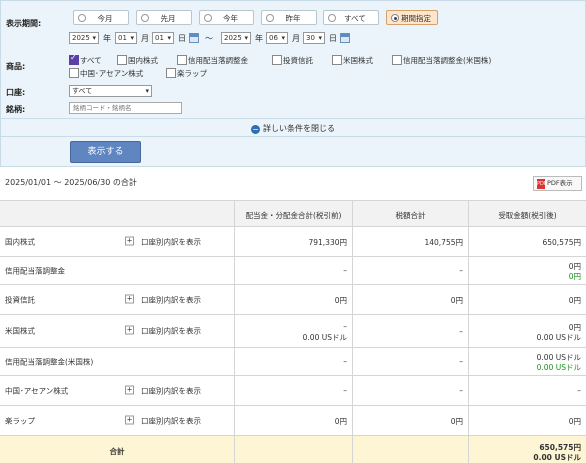 The width and height of the screenshot is (586, 463). I want to click on total-label-cell: 合計, so click(117, 449).